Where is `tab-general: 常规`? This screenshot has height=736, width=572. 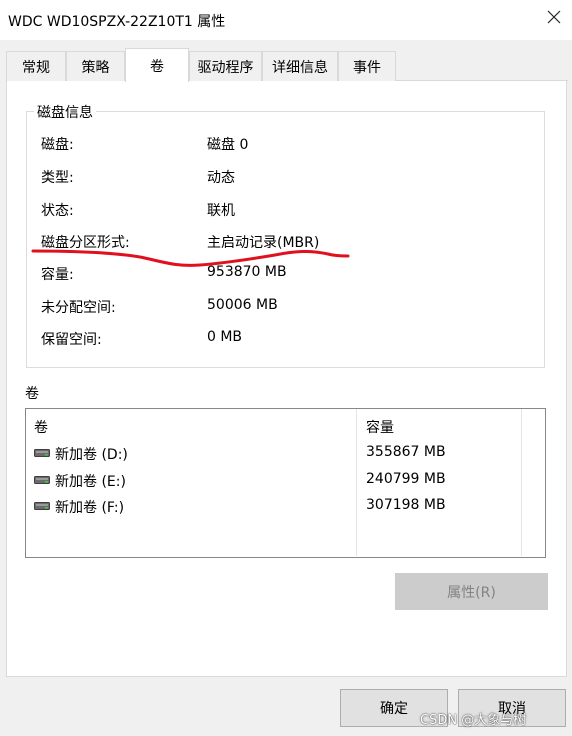 tab-general: 常规 is located at coordinates (36, 66).